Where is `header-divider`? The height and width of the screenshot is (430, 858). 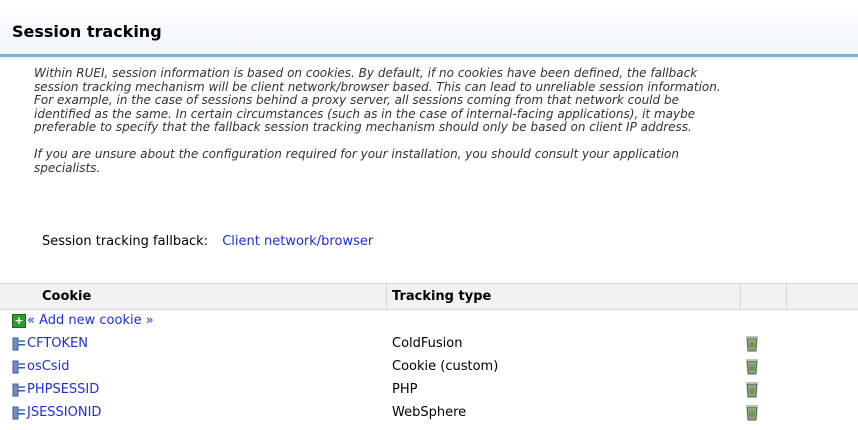
header-divider is located at coordinates (429, 55).